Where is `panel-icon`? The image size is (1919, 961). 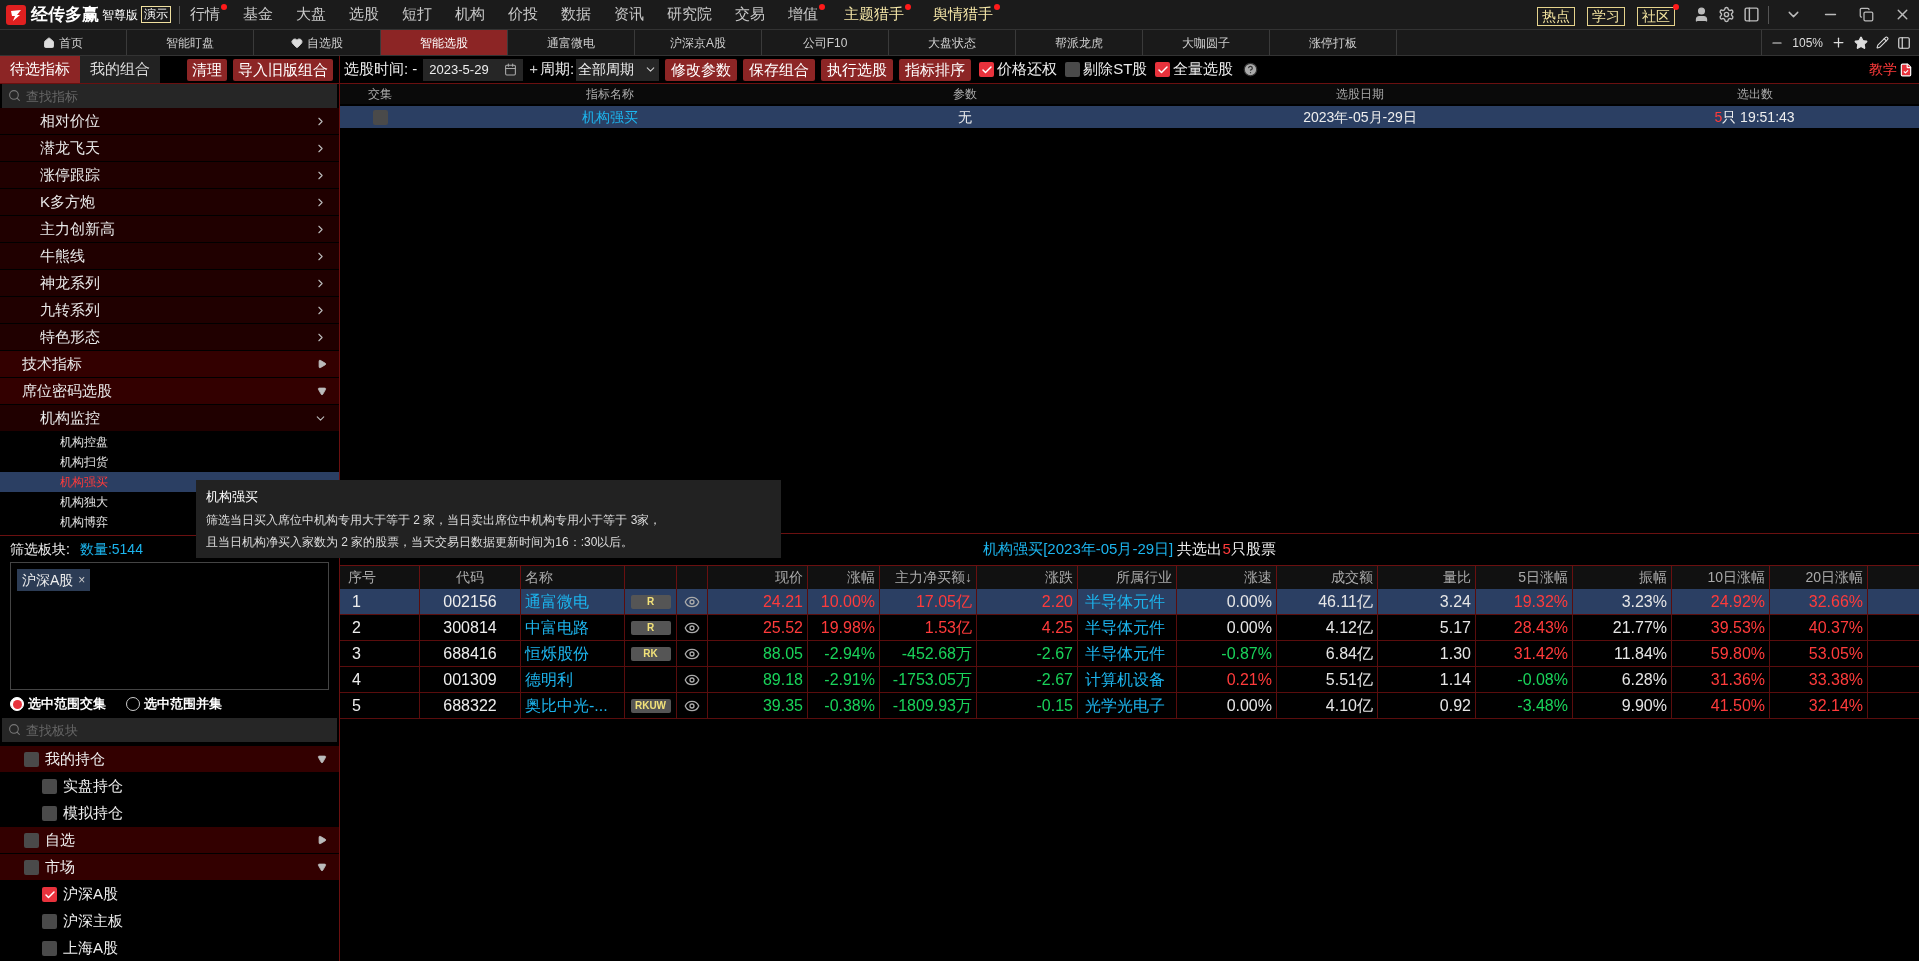
panel-icon is located at coordinates (1904, 42).